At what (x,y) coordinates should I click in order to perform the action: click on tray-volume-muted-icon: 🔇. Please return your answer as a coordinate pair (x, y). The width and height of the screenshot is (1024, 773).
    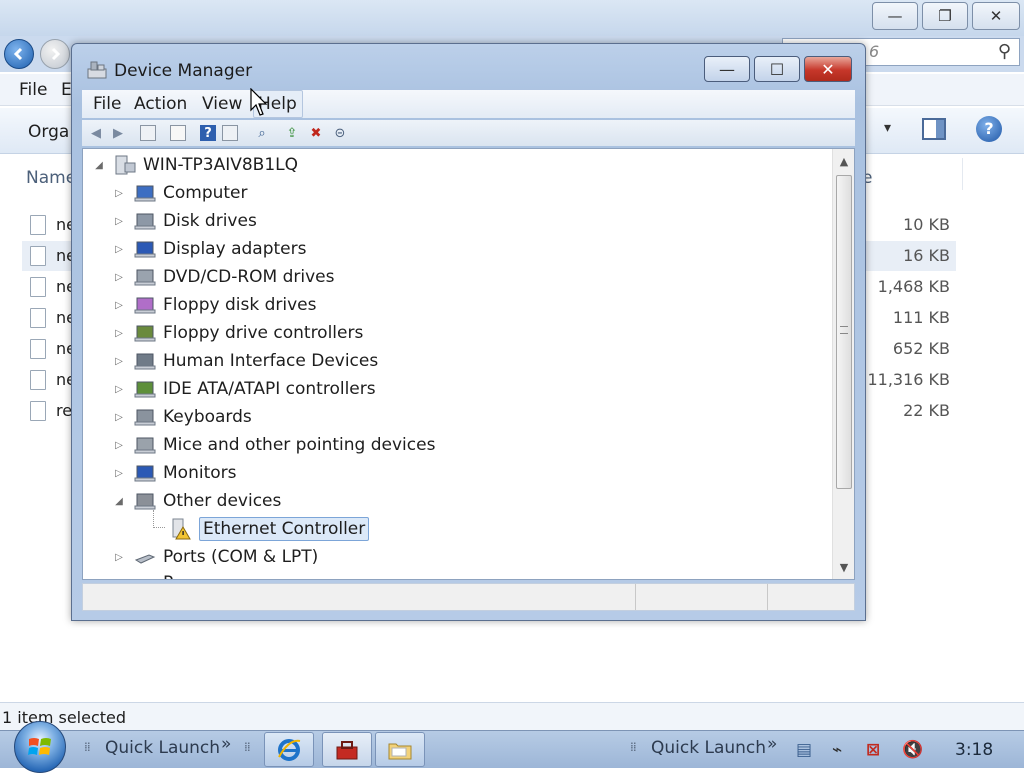
    Looking at the image, I should click on (912, 750).